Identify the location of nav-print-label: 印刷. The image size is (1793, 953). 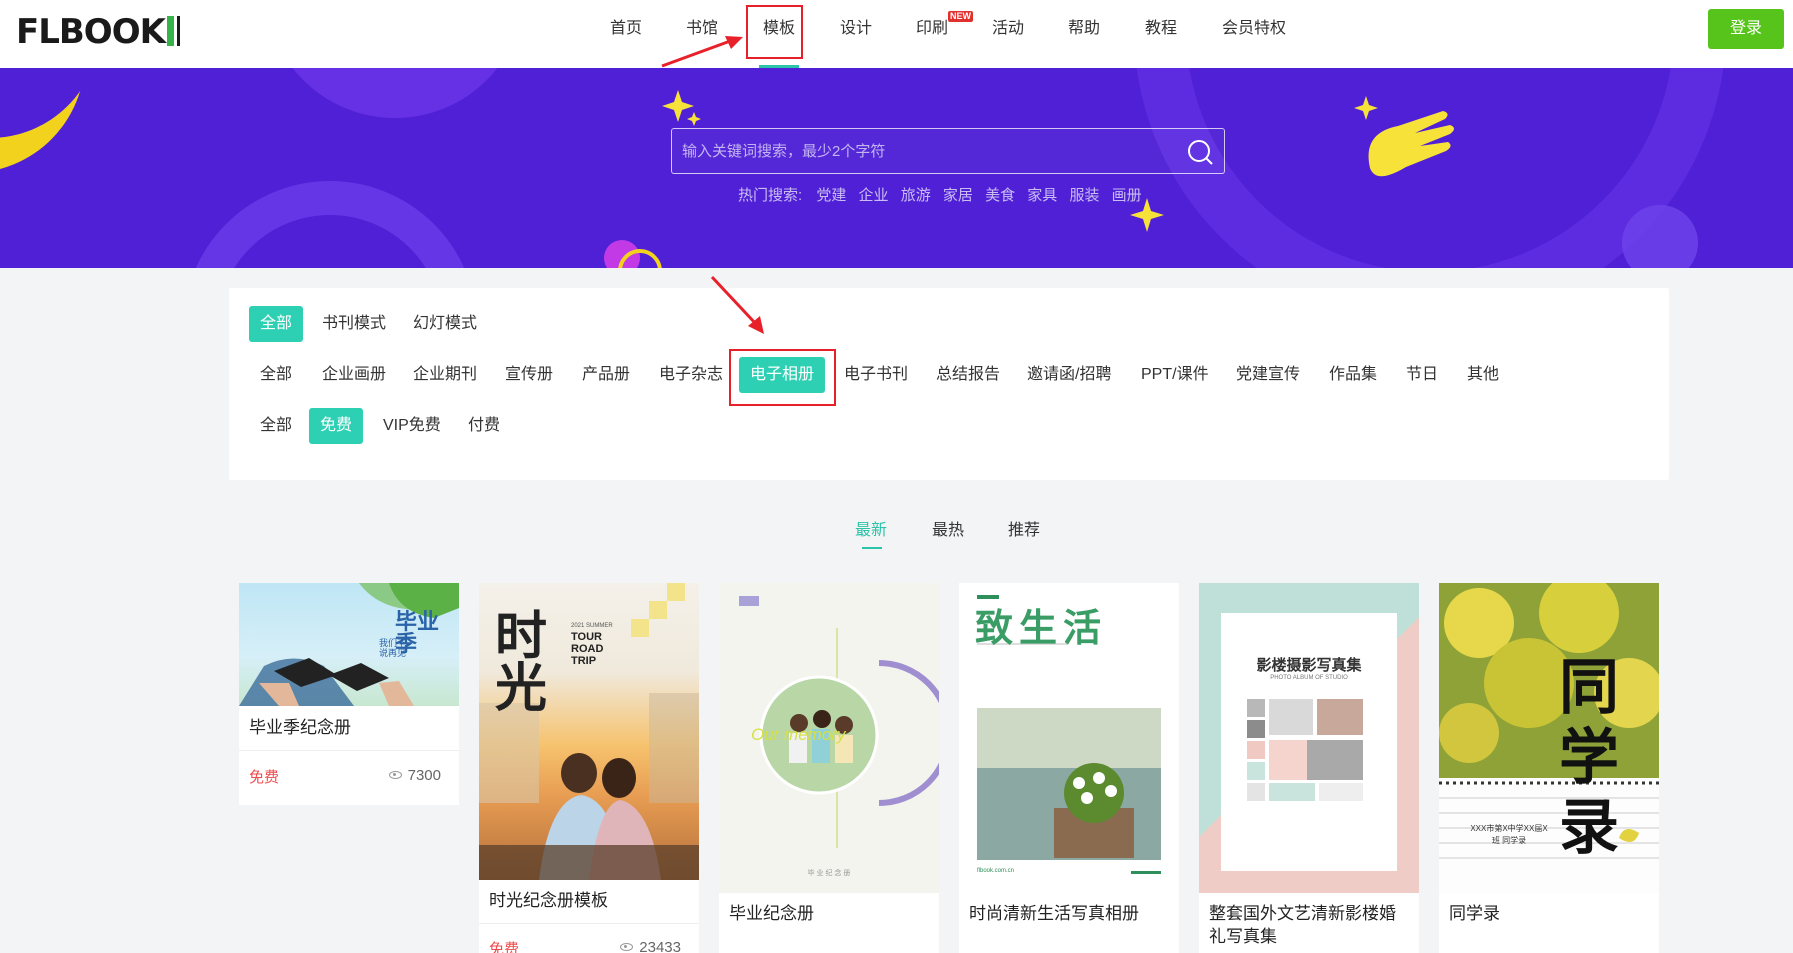
(932, 28).